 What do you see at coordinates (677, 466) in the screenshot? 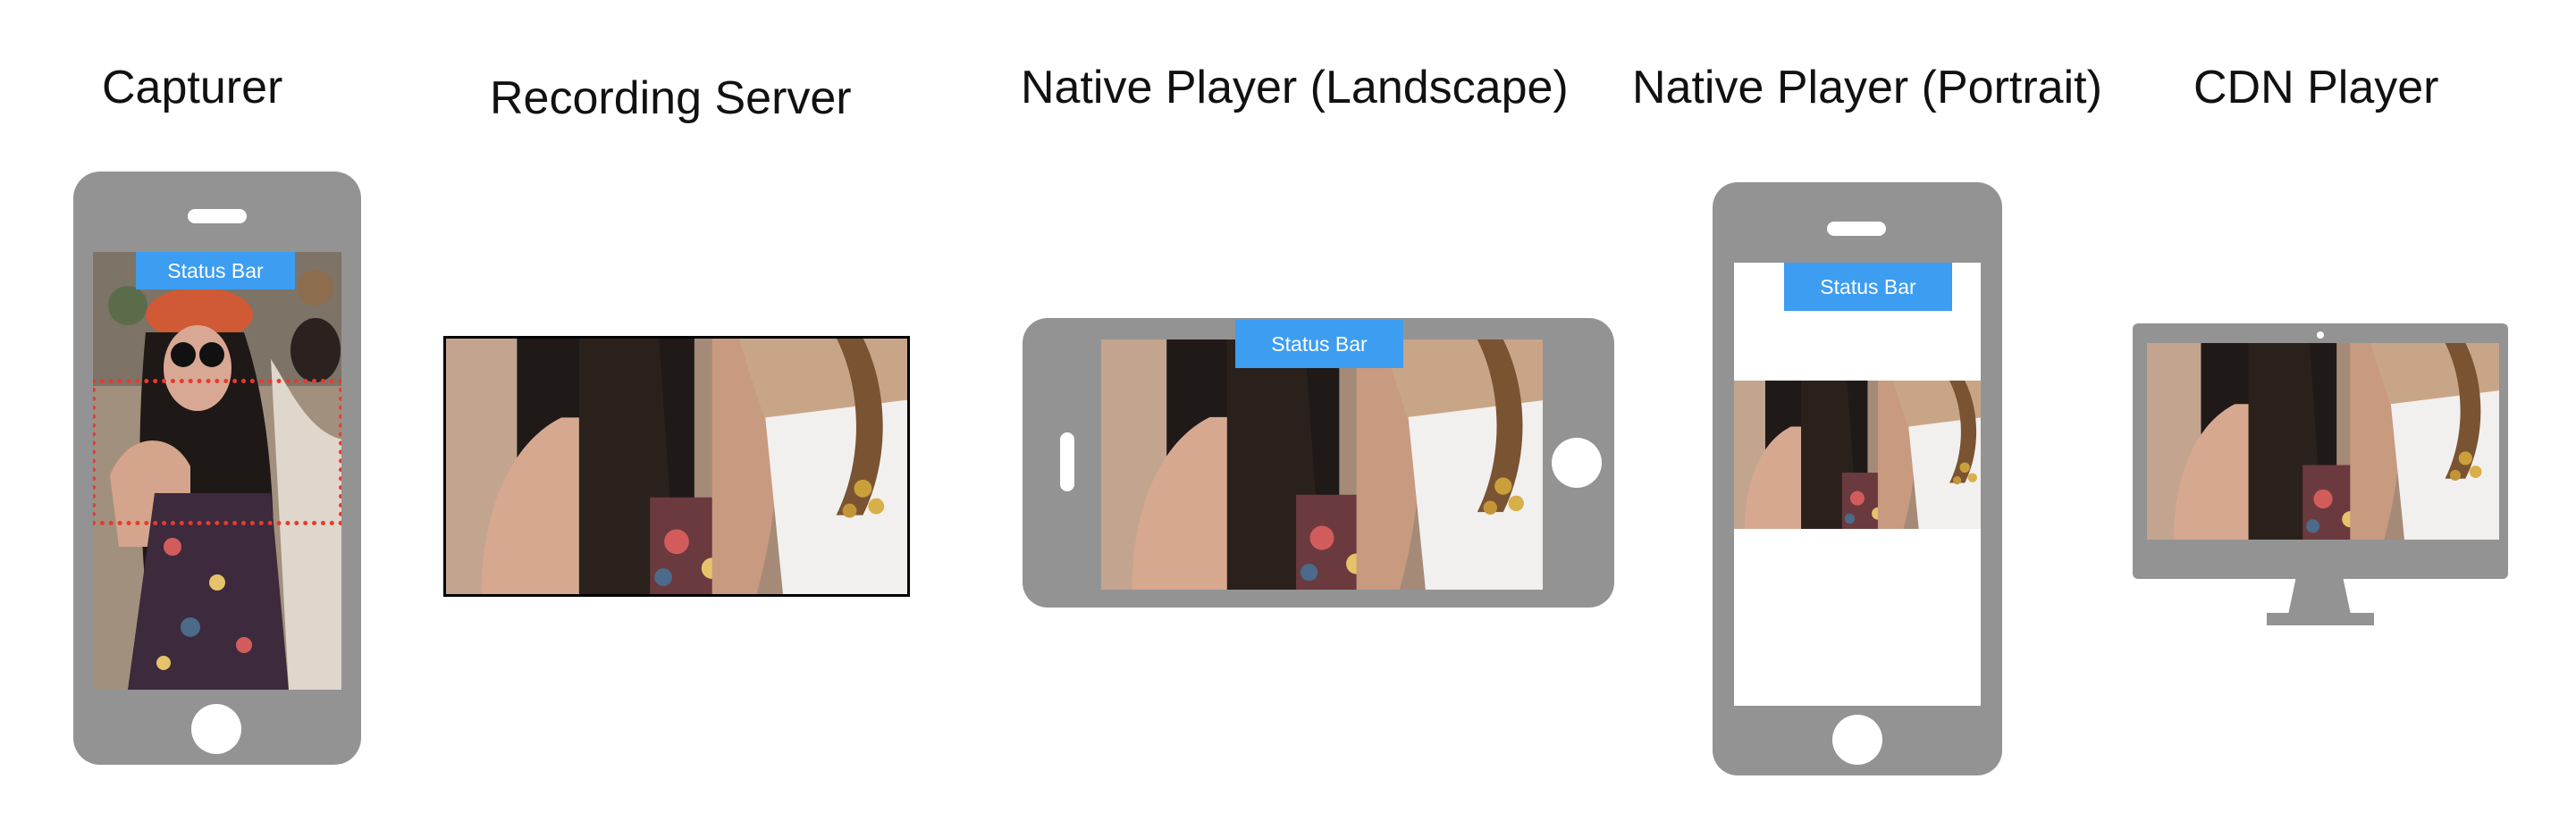
I see `recording-server-frame` at bounding box center [677, 466].